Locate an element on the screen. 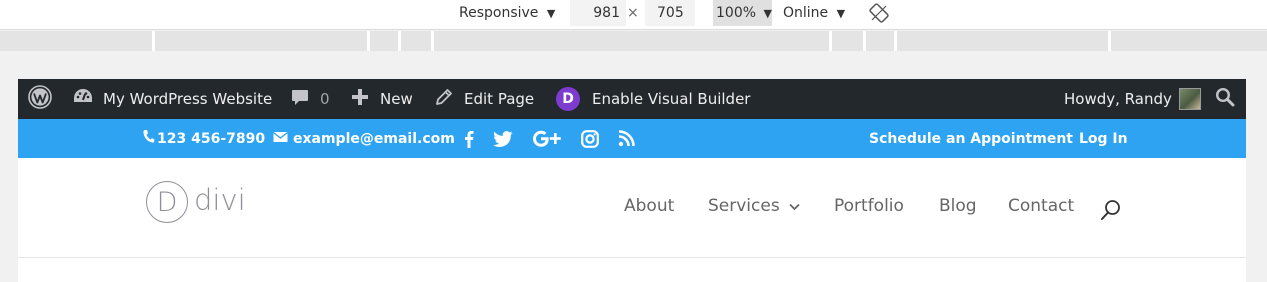  comment-icon is located at coordinates (300, 99).